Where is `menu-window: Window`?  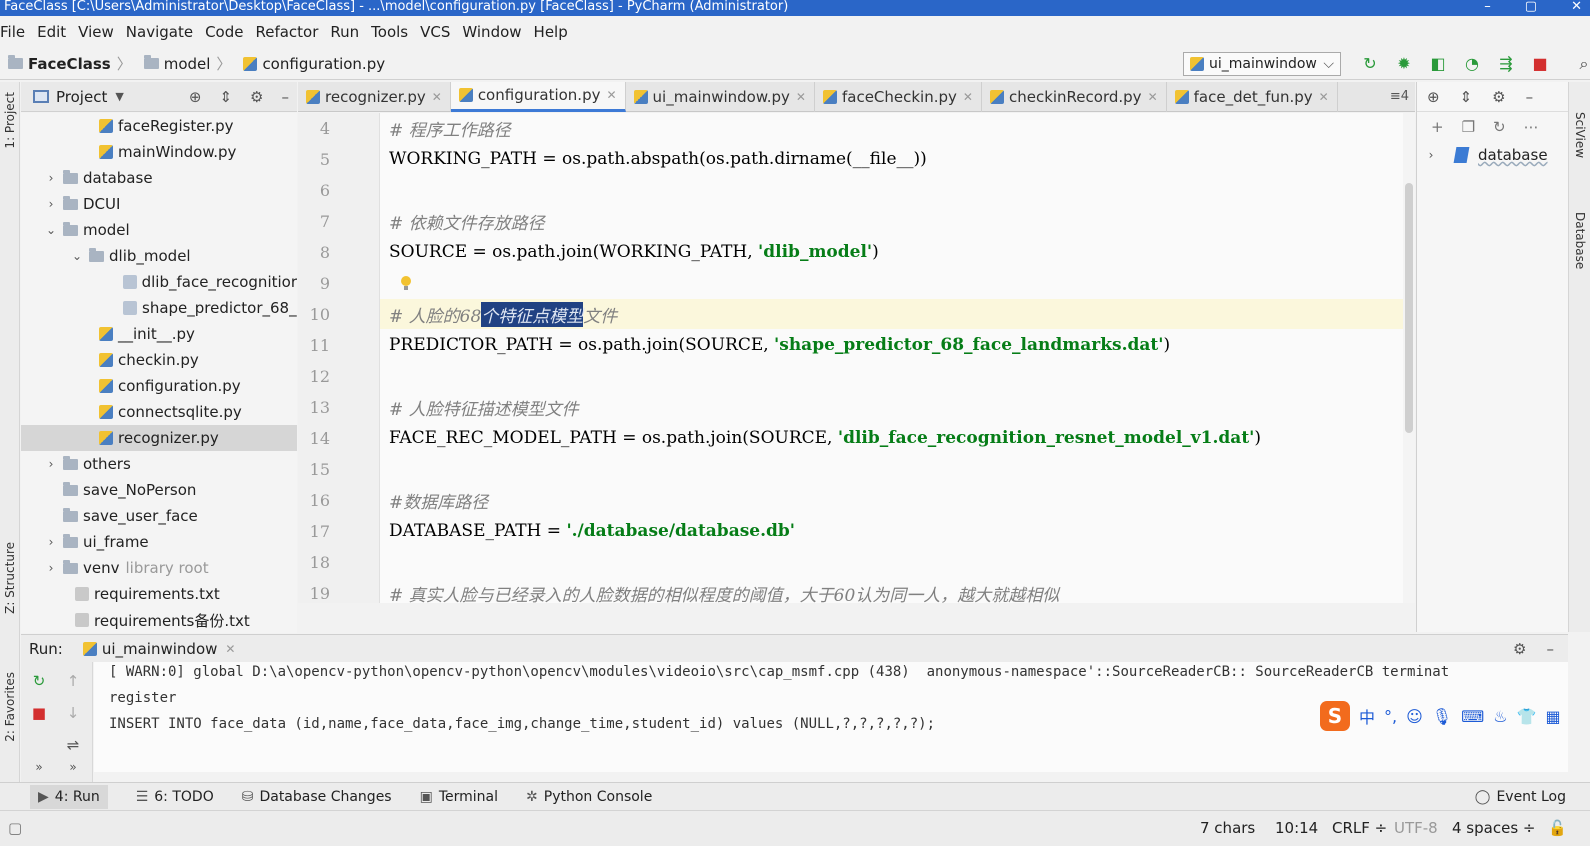
menu-window: Window is located at coordinates (491, 32).